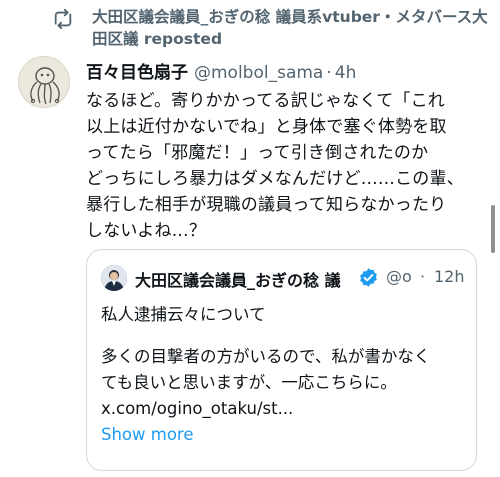  Describe the element at coordinates (265, 101) in the screenshot. I see `tweet-line: なるほど。寄りかかってる訳じゃなくて「これ` at that location.